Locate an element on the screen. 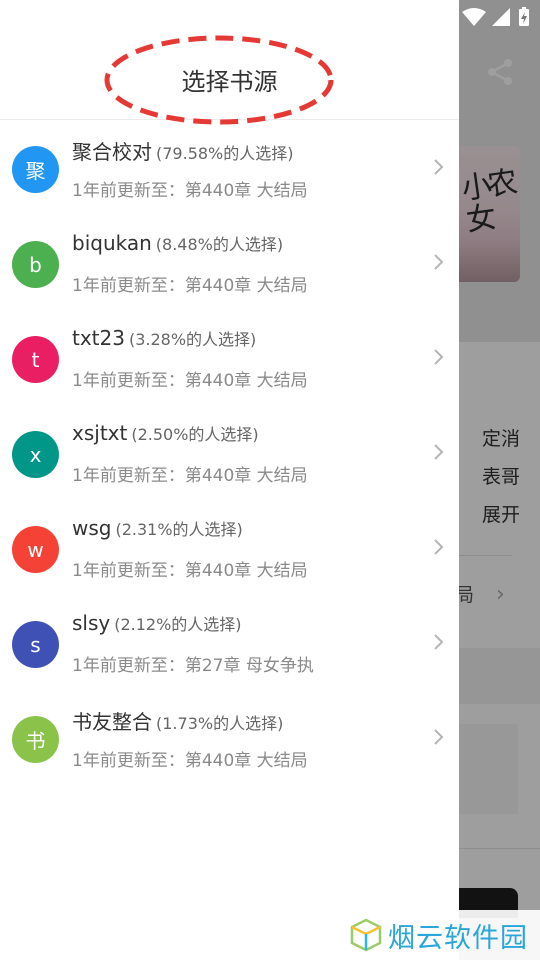 The width and height of the screenshot is (540, 960). source-percent: (8.48%的人选择) is located at coordinates (219, 244).